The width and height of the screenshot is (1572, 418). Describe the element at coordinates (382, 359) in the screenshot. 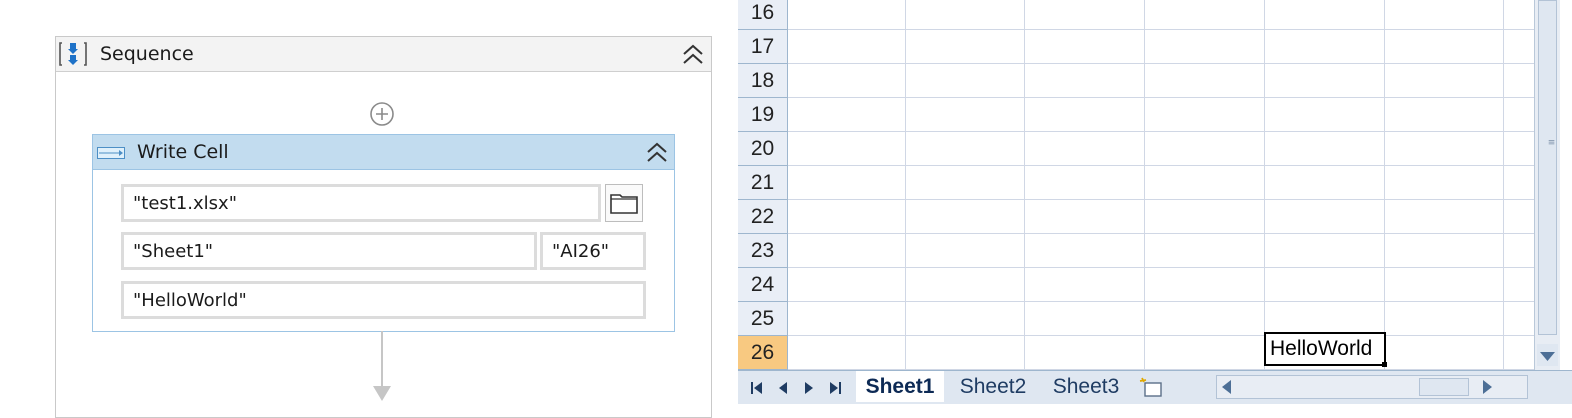

I see `flow-connector` at that location.